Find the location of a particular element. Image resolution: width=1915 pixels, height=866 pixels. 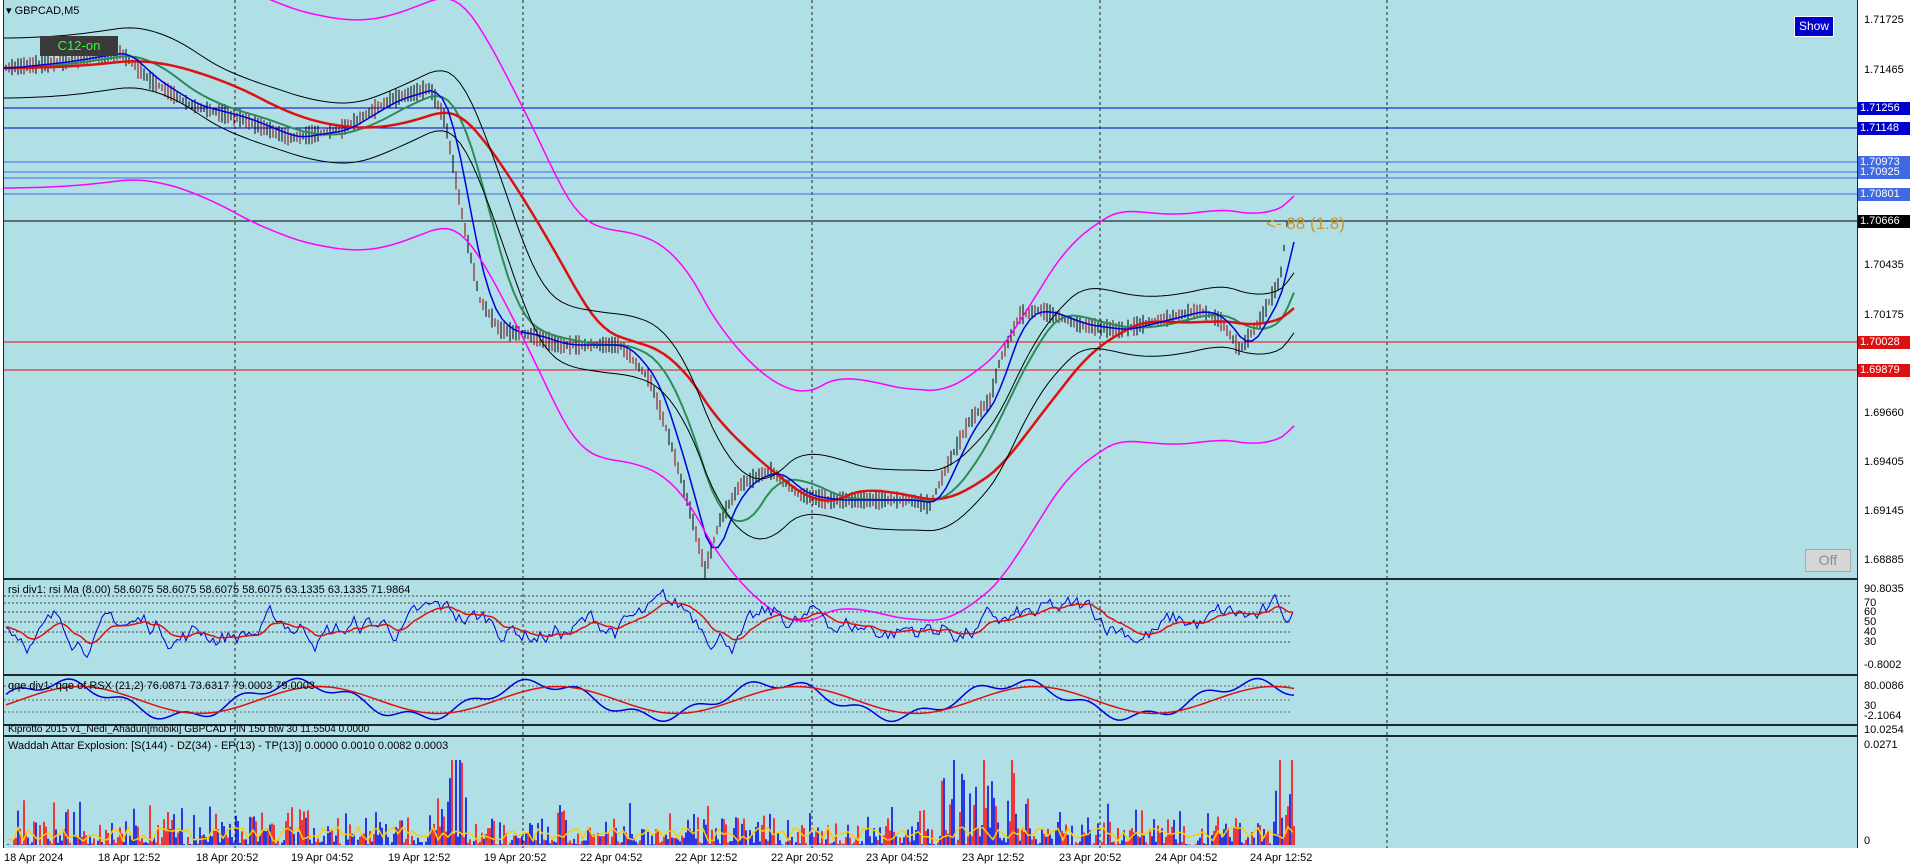

price-annotation: <- 88 (1.8) is located at coordinates (1305, 223).